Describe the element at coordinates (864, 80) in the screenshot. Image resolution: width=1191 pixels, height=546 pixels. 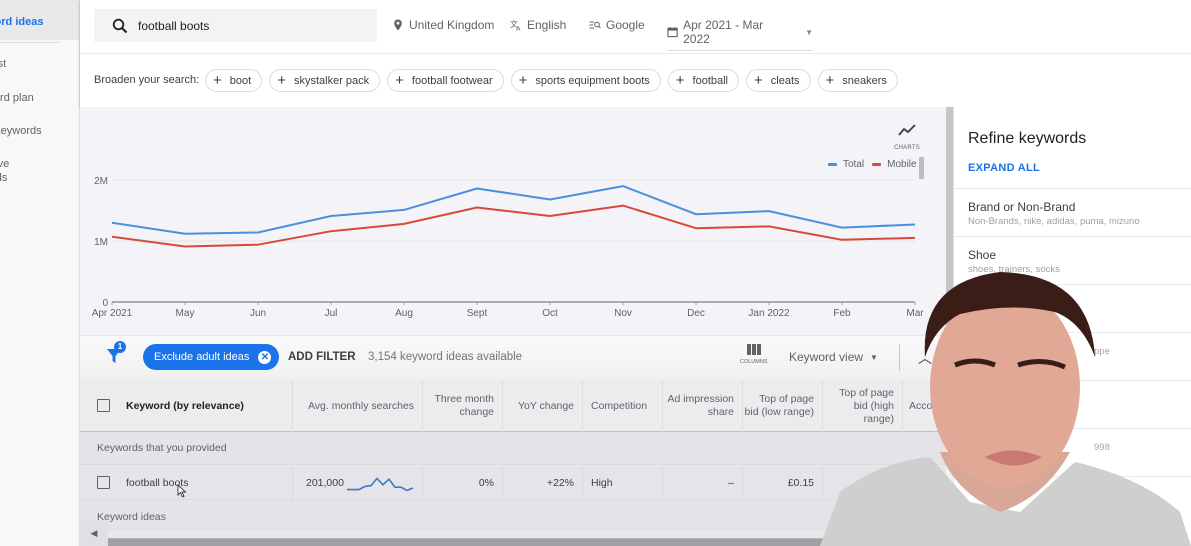
I see `chip-label: sneakers` at that location.